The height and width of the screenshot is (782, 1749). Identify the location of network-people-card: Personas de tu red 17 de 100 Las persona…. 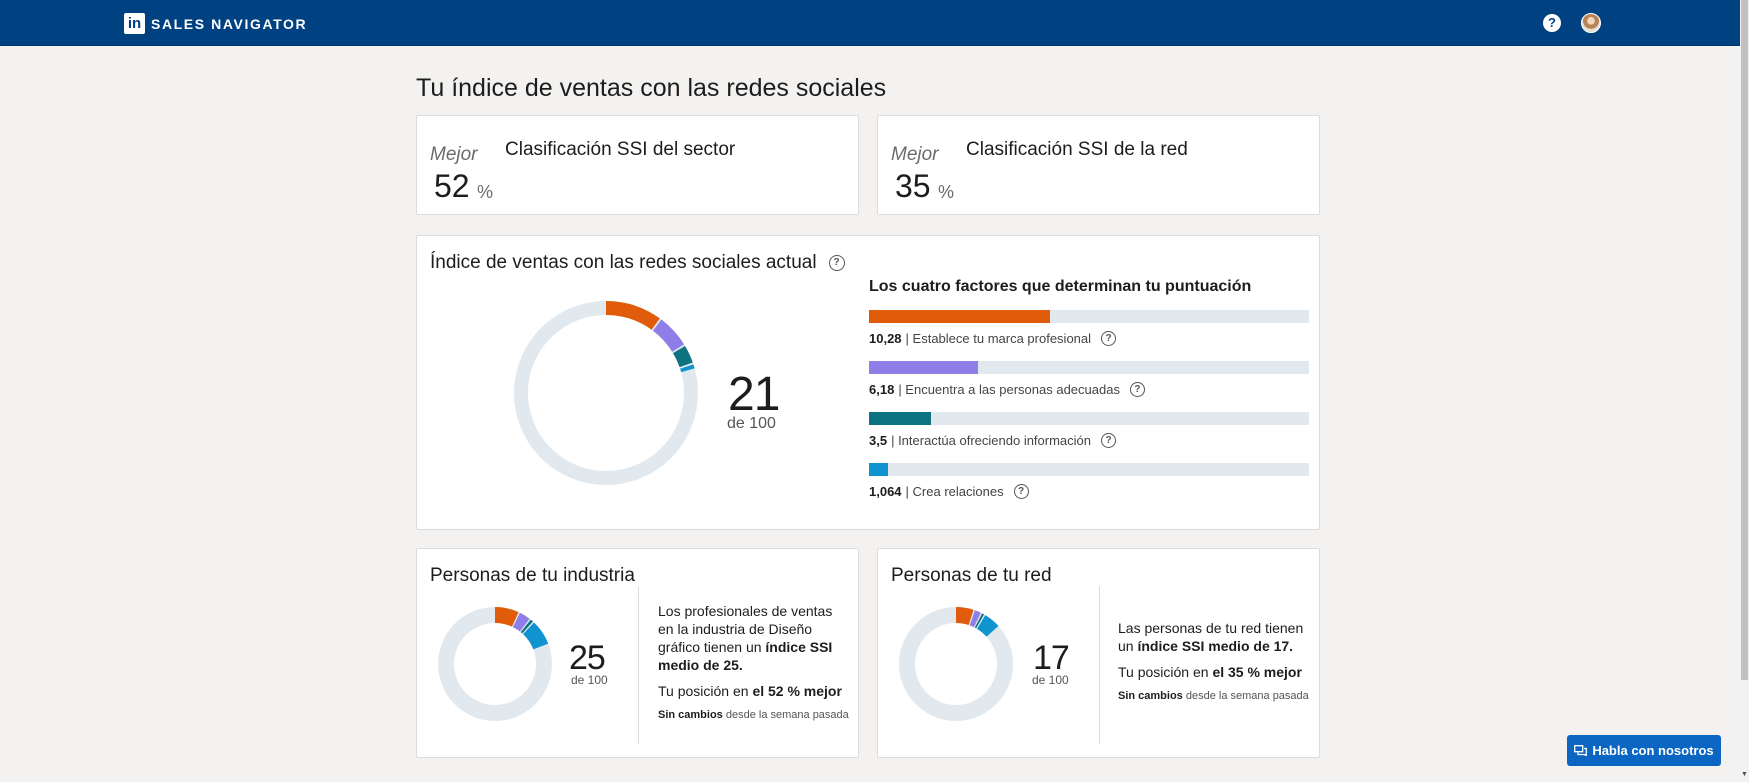
(1098, 653).